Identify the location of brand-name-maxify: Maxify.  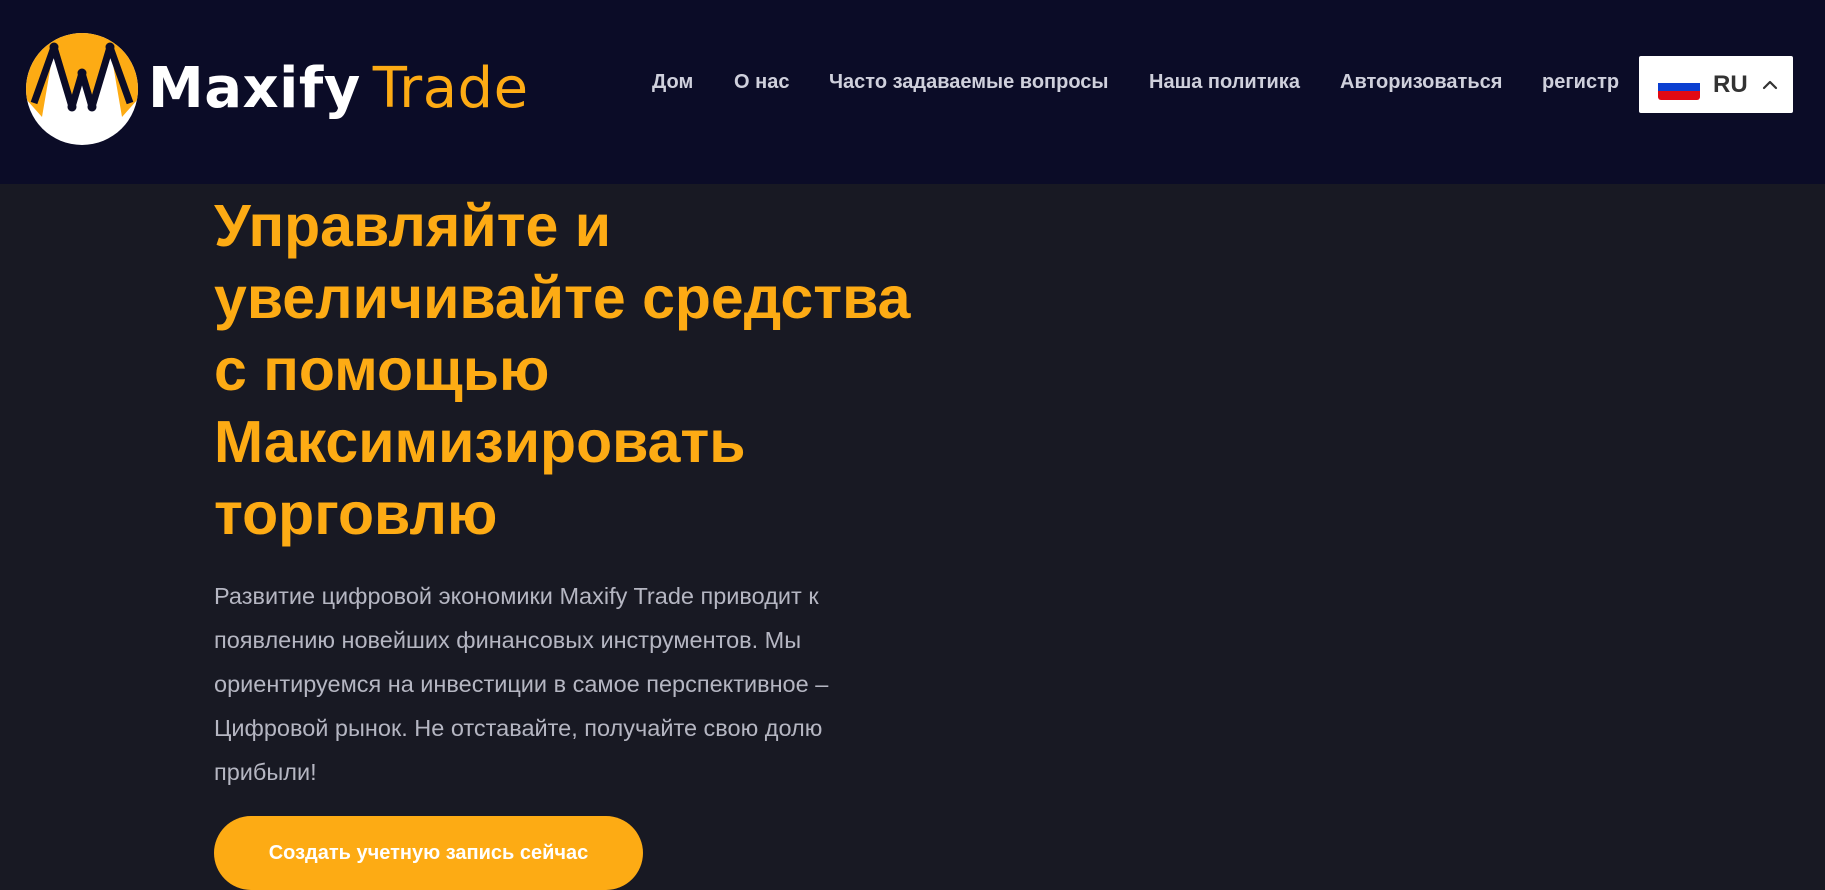
(254, 88).